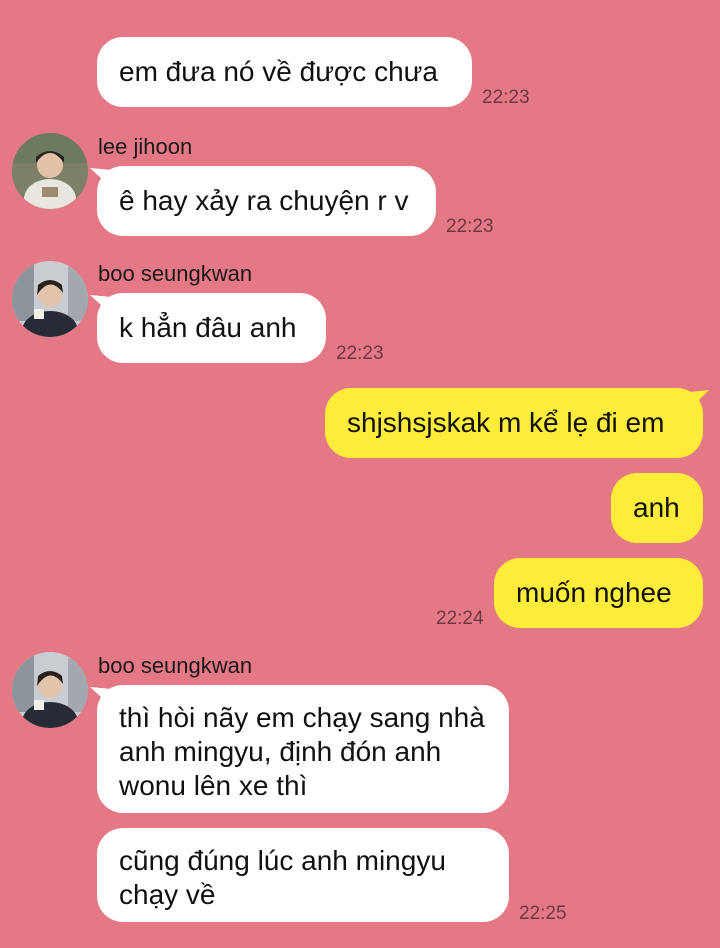  I want to click on message-text: em đưa nó về được chưa, so click(278, 71).